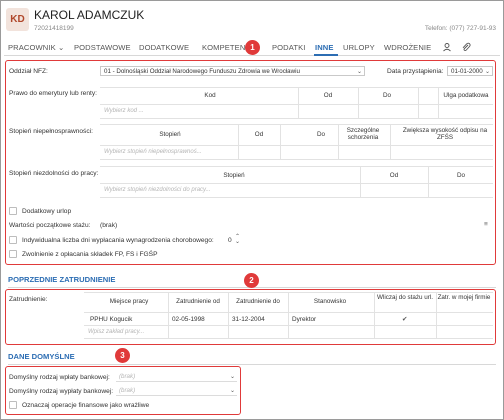 Image resolution: width=504 pixels, height=420 pixels. What do you see at coordinates (188, 319) in the screenshot?
I see `zatr-od-cell: 02-05-1998` at bounding box center [188, 319].